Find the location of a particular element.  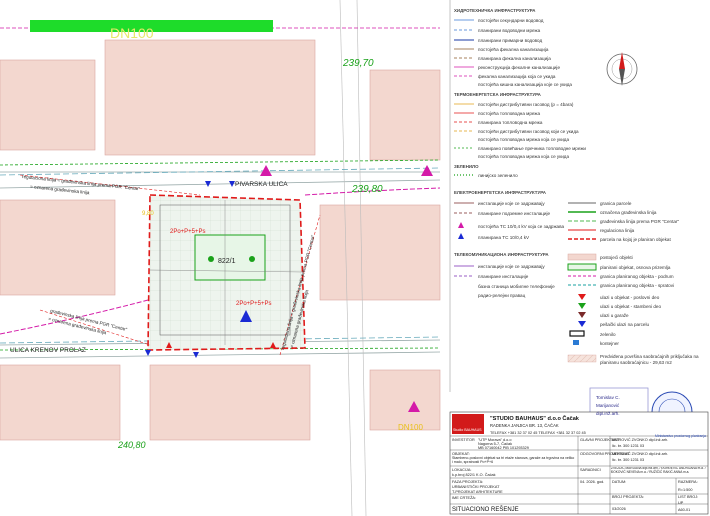

legend-lower-item: kontejner is located at coordinates (609, 343).